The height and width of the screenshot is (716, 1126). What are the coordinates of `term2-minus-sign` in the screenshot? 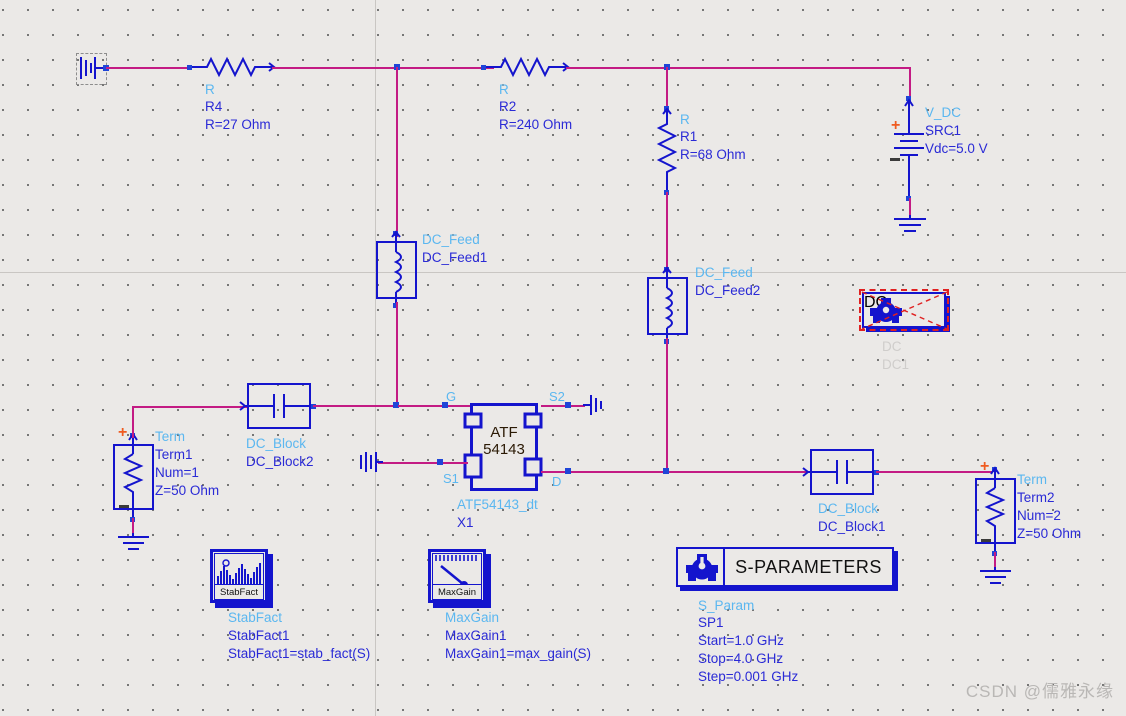 It's located at (986, 540).